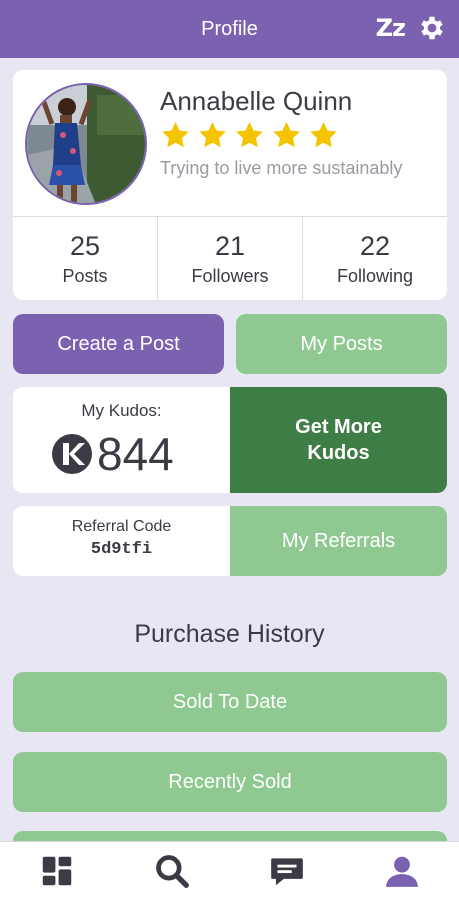 This screenshot has width=459, height=900. I want to click on purchase-history-title: Purchase History, so click(229, 634).